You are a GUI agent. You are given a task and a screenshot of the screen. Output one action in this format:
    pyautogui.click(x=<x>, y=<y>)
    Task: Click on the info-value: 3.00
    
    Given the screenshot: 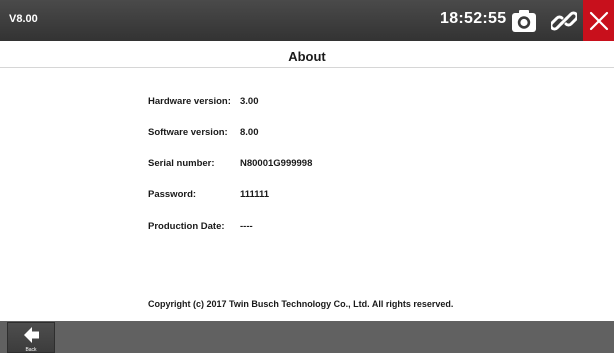 What is the action you would take?
    pyautogui.click(x=249, y=101)
    